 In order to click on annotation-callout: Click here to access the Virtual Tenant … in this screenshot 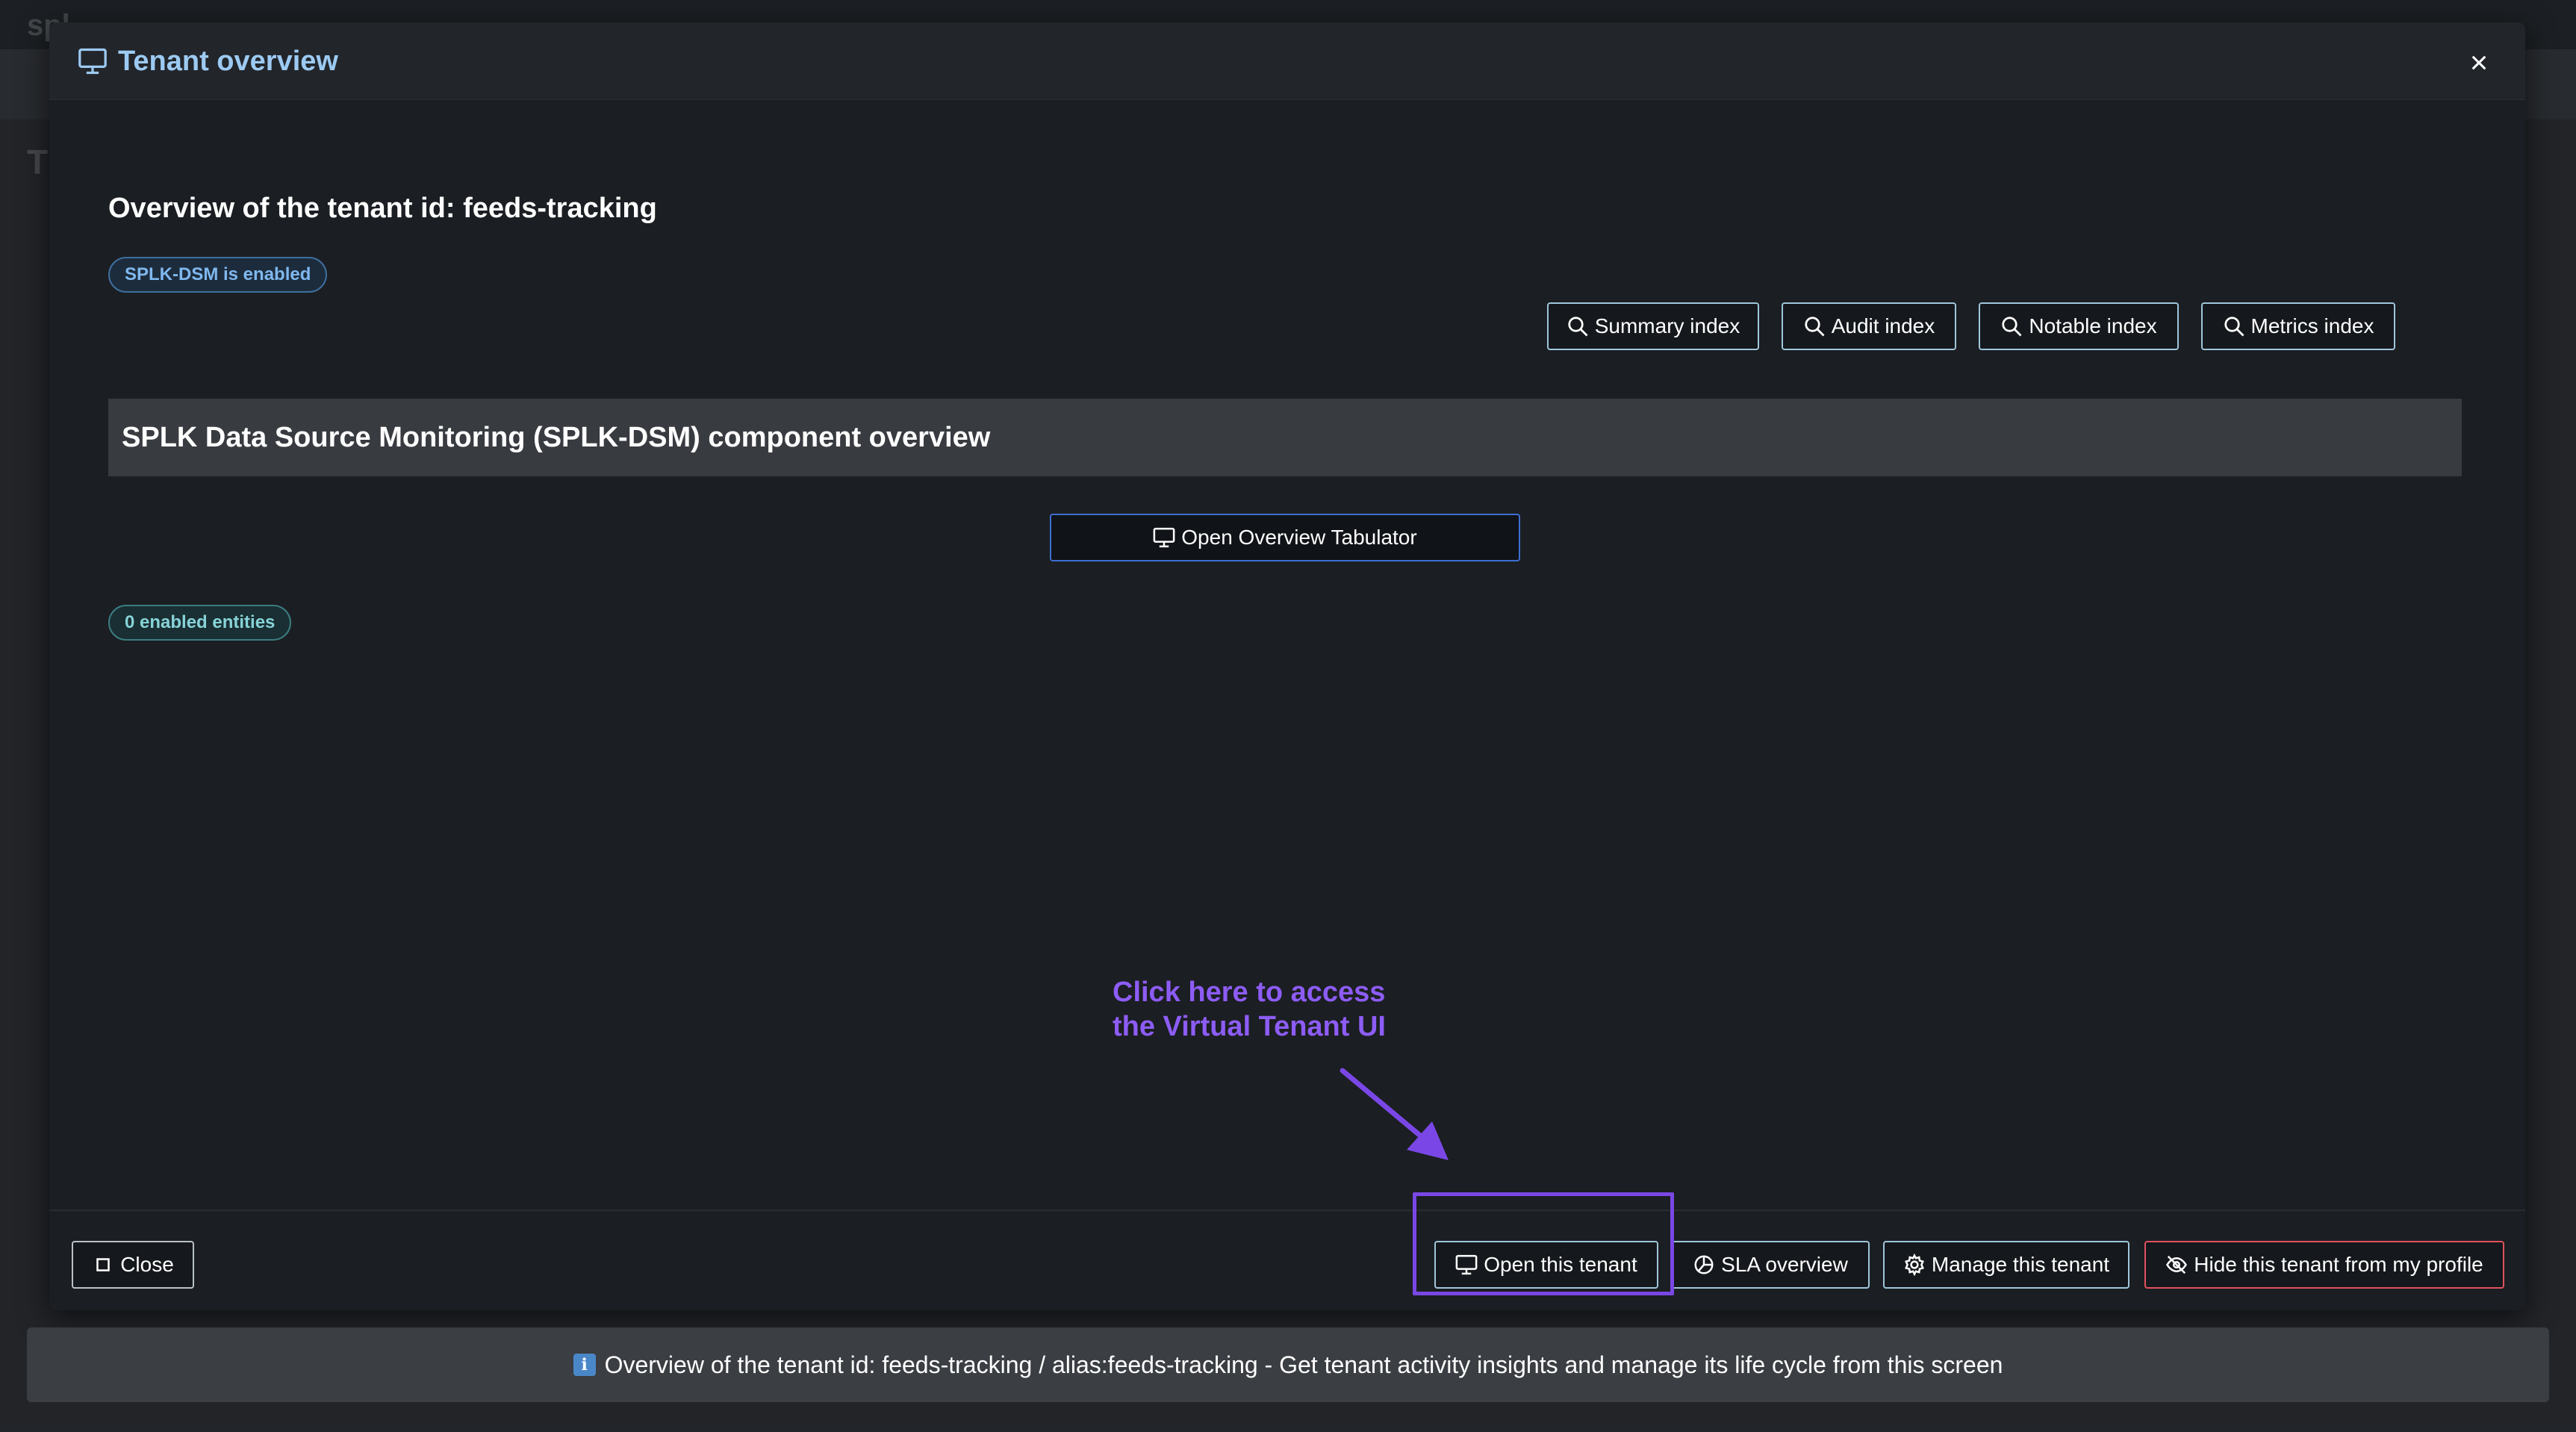, I will do `click(1269, 1009)`.